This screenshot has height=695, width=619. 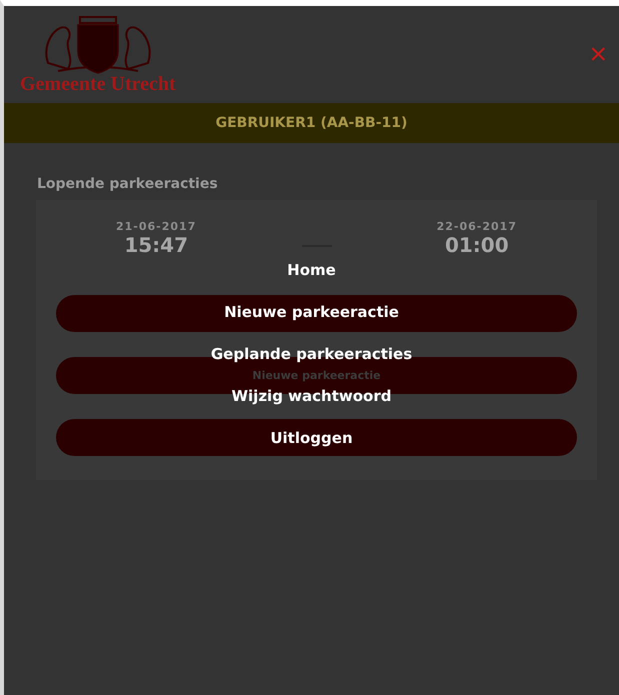 What do you see at coordinates (476, 226) in the screenshot?
I see `end-date: 22-06-2017` at bounding box center [476, 226].